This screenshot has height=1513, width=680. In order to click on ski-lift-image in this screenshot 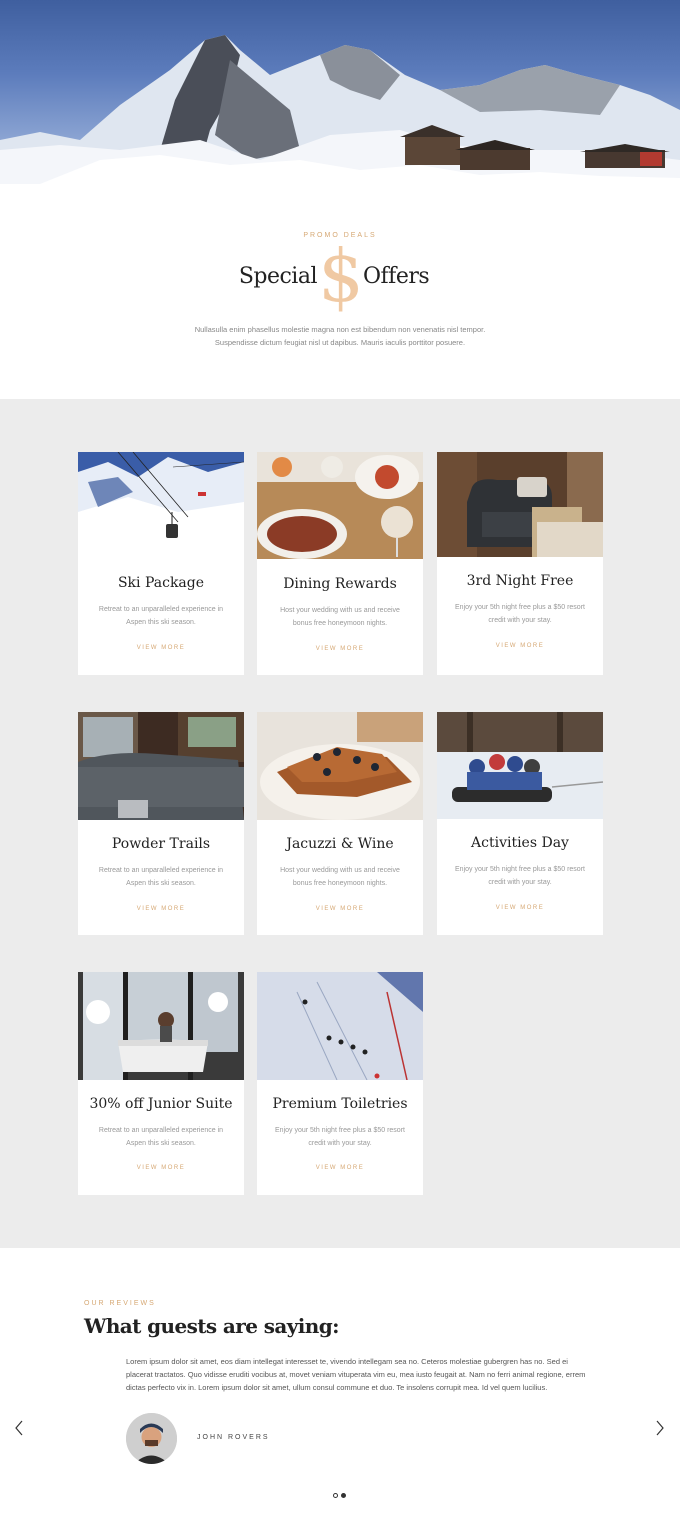, I will do `click(161, 504)`.